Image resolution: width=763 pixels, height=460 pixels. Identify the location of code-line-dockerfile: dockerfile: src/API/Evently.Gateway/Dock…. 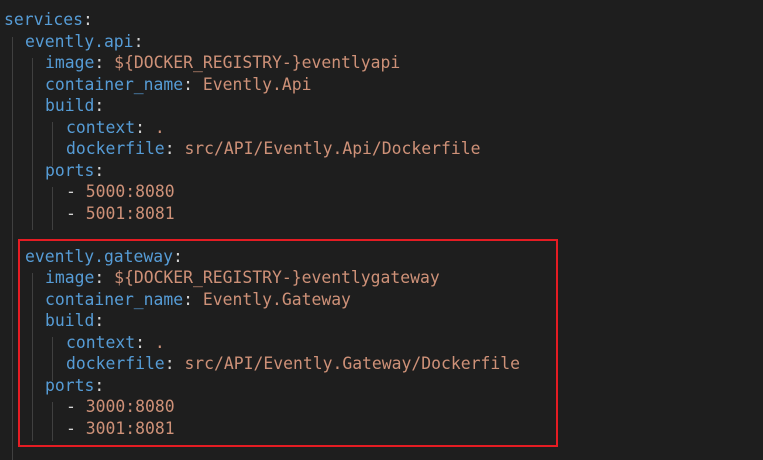
(293, 364).